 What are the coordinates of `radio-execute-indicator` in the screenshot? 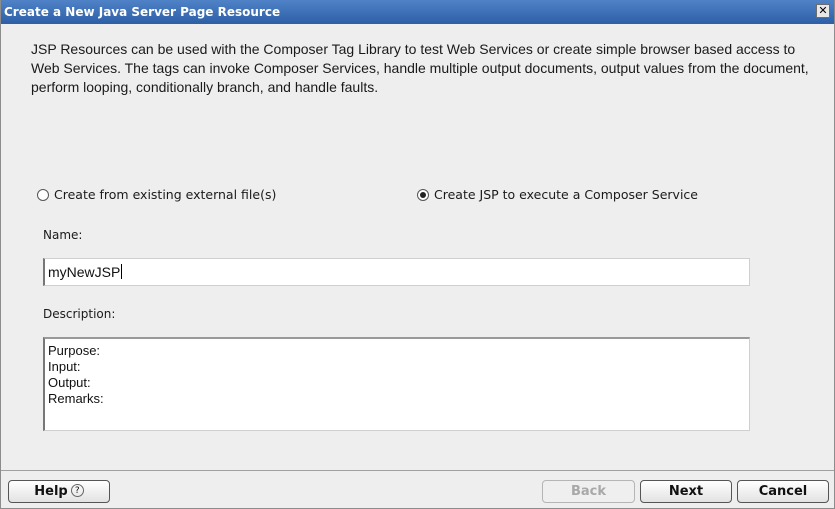 It's located at (423, 195).